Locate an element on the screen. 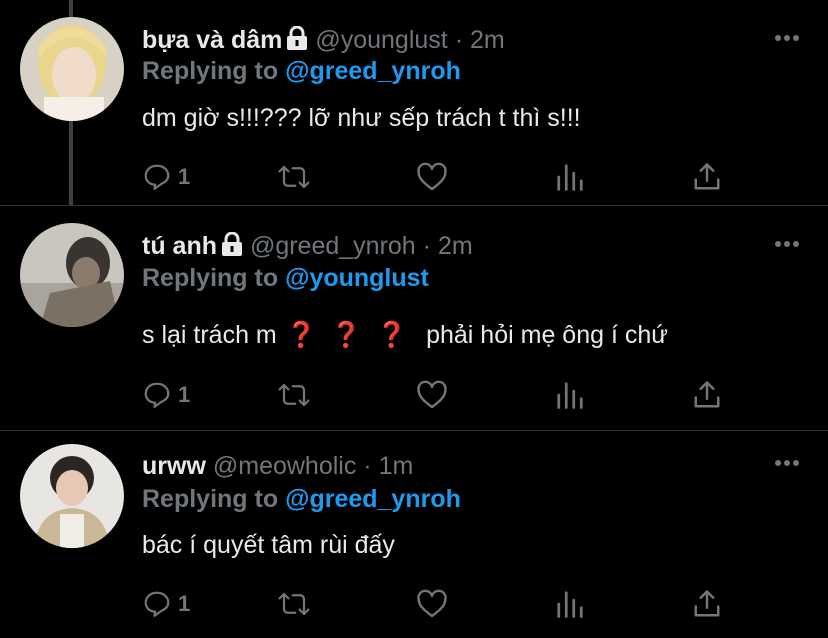 The height and width of the screenshot is (638, 828). replying-to-line: Replying to @greed_ynroh is located at coordinates (301, 499).